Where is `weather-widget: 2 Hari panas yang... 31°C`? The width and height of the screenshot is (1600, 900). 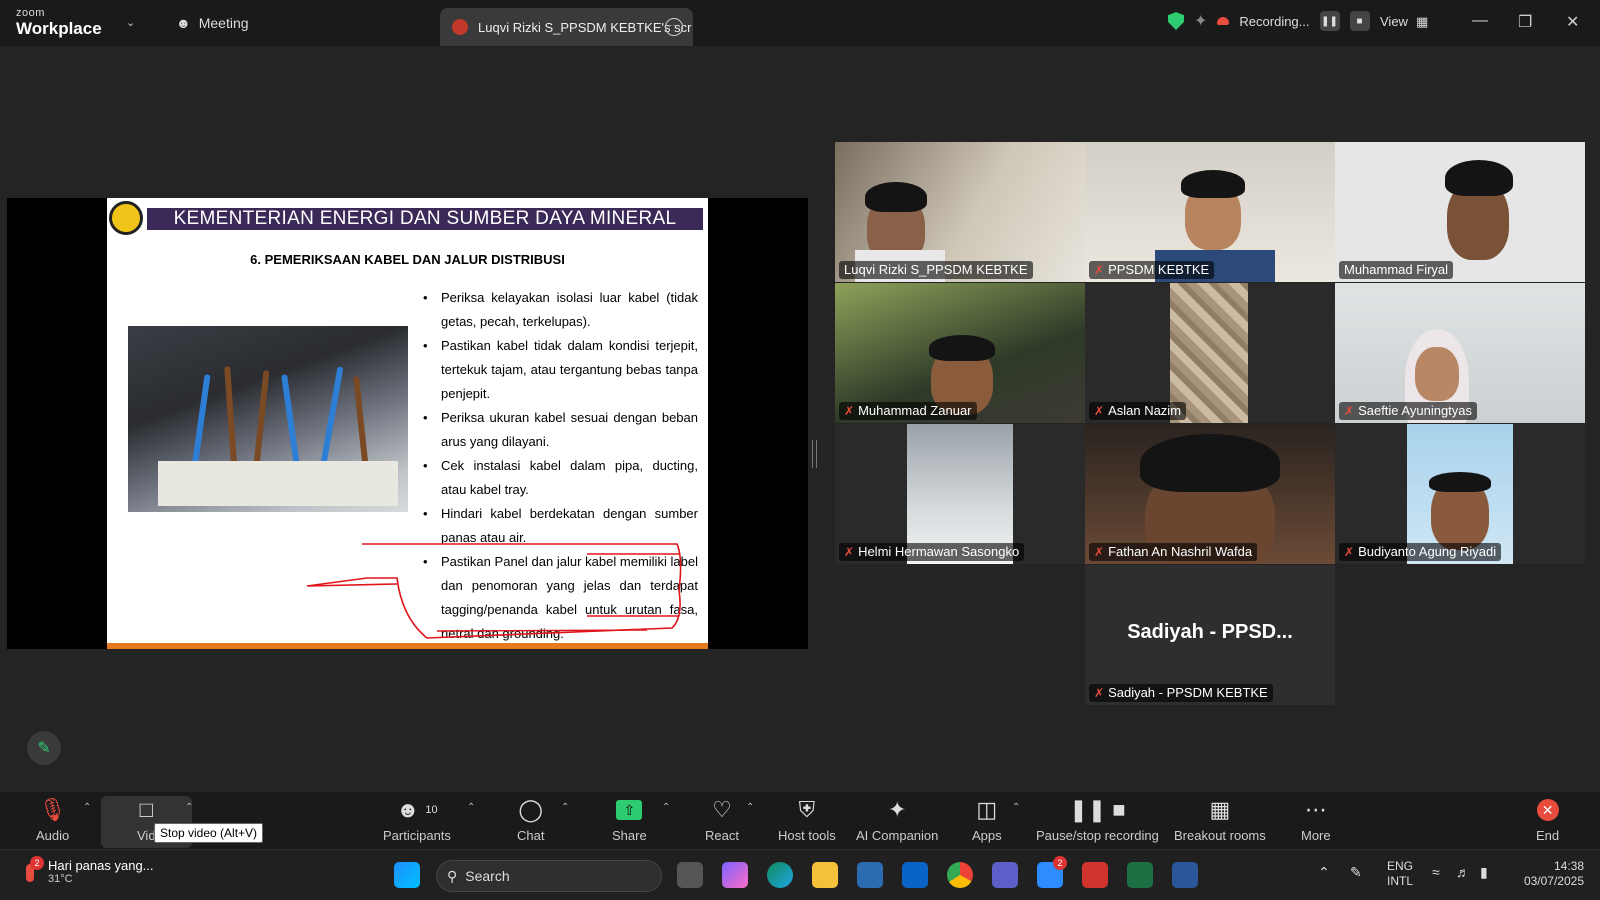 weather-widget: 2 Hari panas yang... 31°C is located at coordinates (88, 870).